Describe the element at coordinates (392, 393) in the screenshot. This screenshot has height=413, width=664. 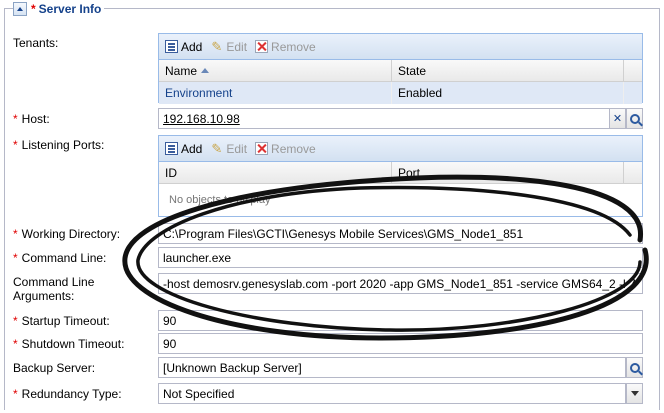
I see `redundancy-type-select: Not Specified` at that location.